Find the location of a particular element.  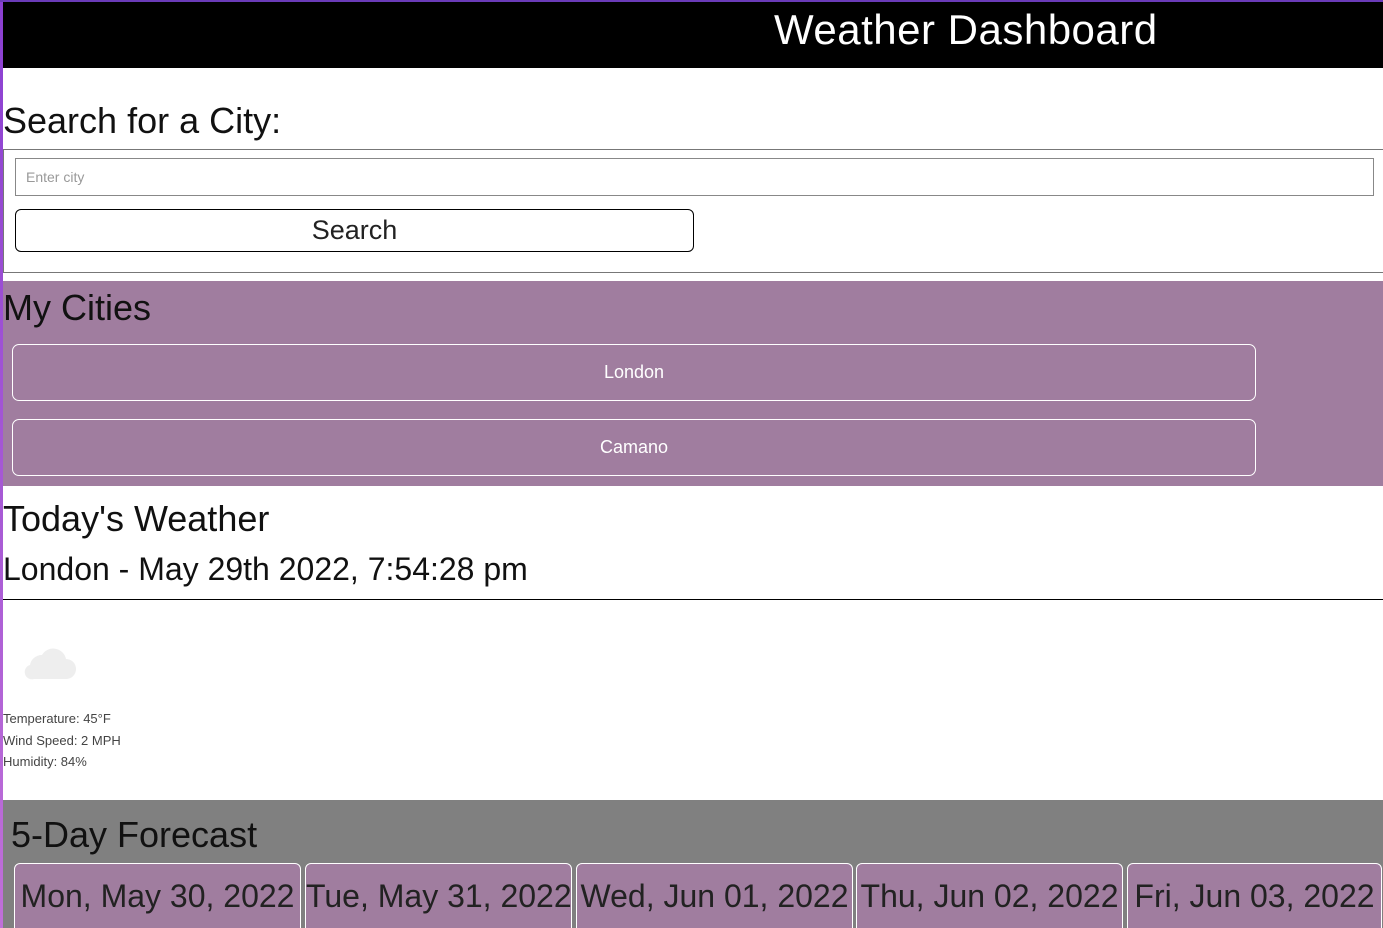

search-form: Search is located at coordinates (693, 211).